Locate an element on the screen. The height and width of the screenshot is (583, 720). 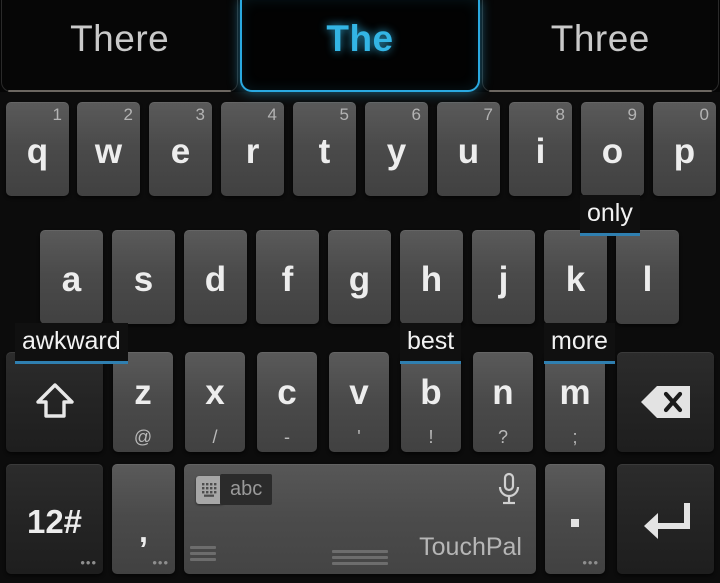
key-number-hint: 6 is located at coordinates (416, 114).